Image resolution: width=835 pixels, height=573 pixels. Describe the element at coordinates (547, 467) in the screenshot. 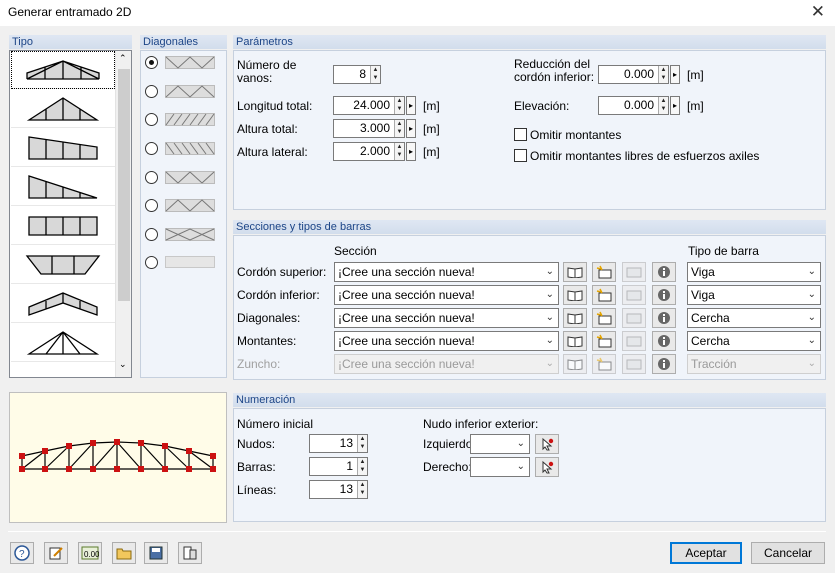

I see `pick-node-right-icon` at that location.